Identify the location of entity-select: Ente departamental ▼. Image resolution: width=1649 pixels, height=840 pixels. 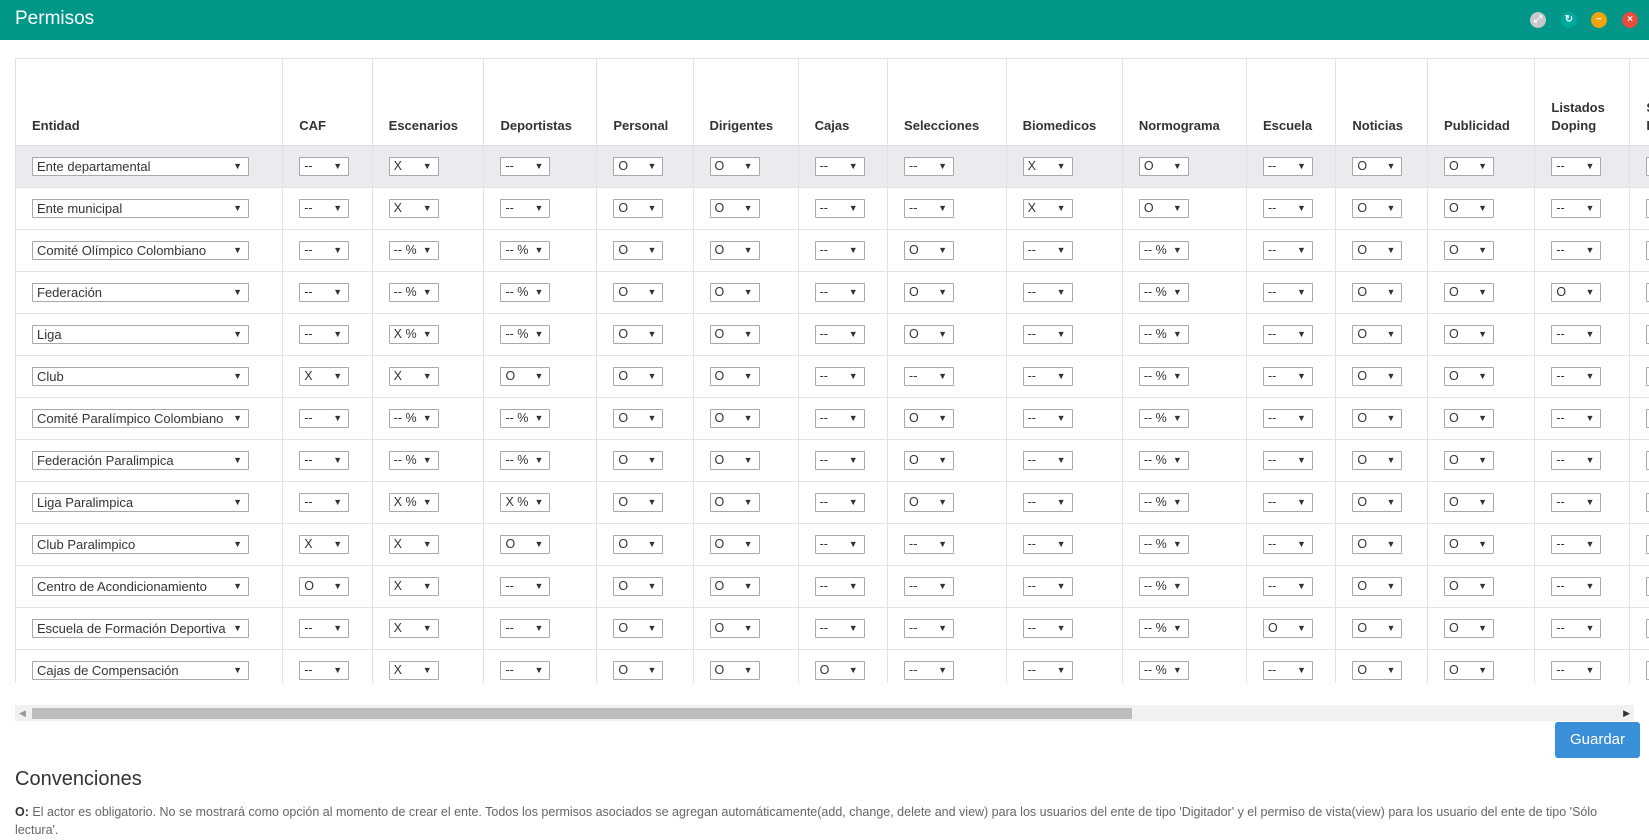
(140, 166).